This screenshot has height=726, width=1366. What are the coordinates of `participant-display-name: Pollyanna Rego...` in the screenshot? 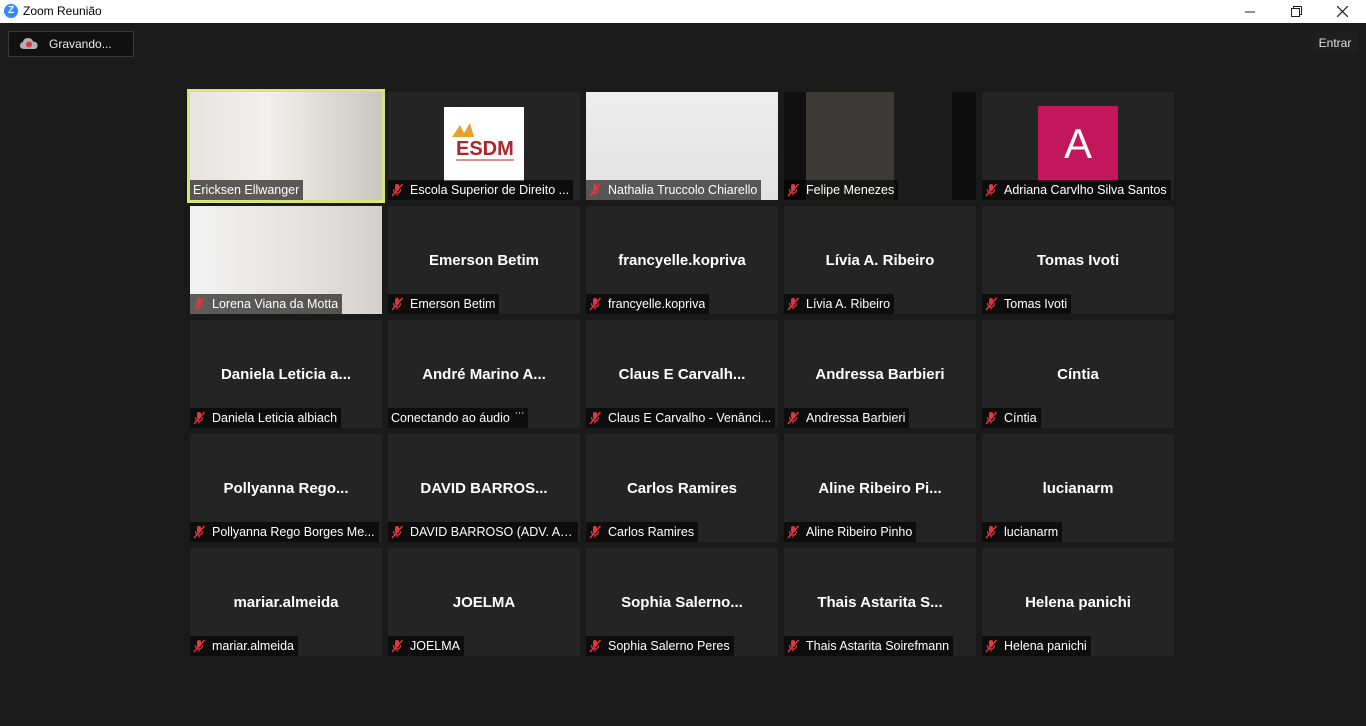 It's located at (286, 488).